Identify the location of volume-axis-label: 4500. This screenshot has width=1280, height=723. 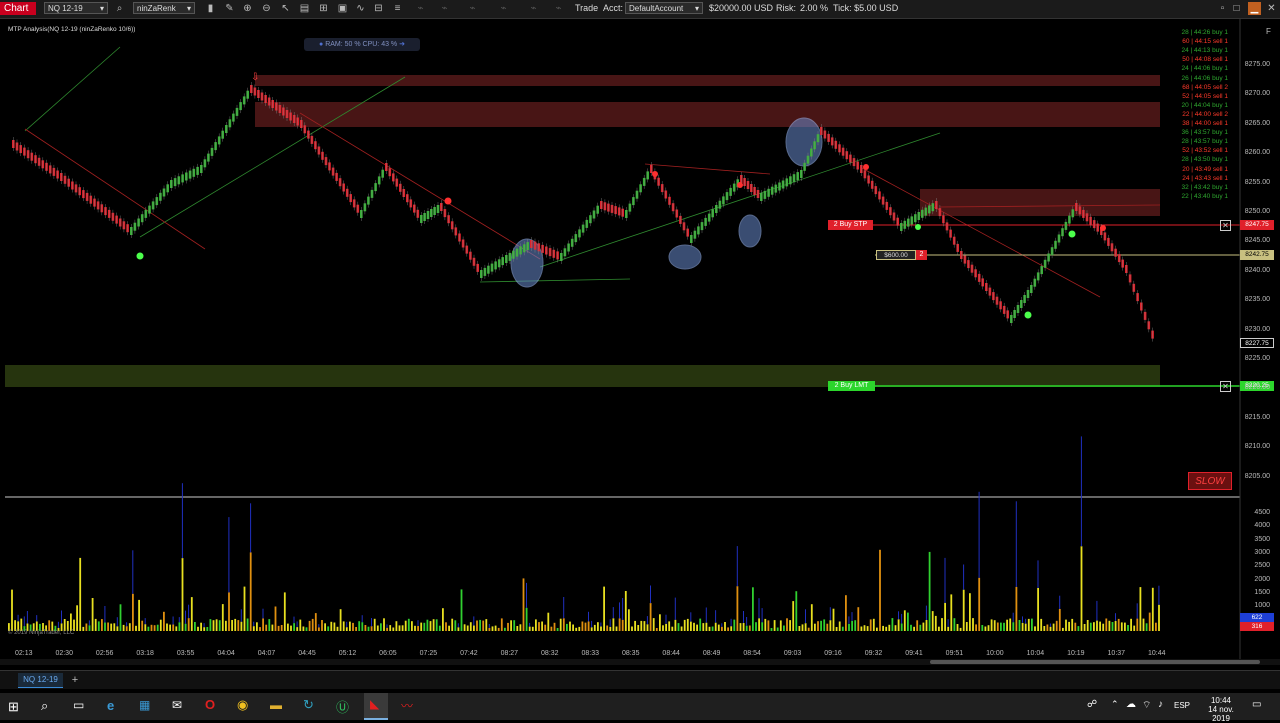
(1262, 512).